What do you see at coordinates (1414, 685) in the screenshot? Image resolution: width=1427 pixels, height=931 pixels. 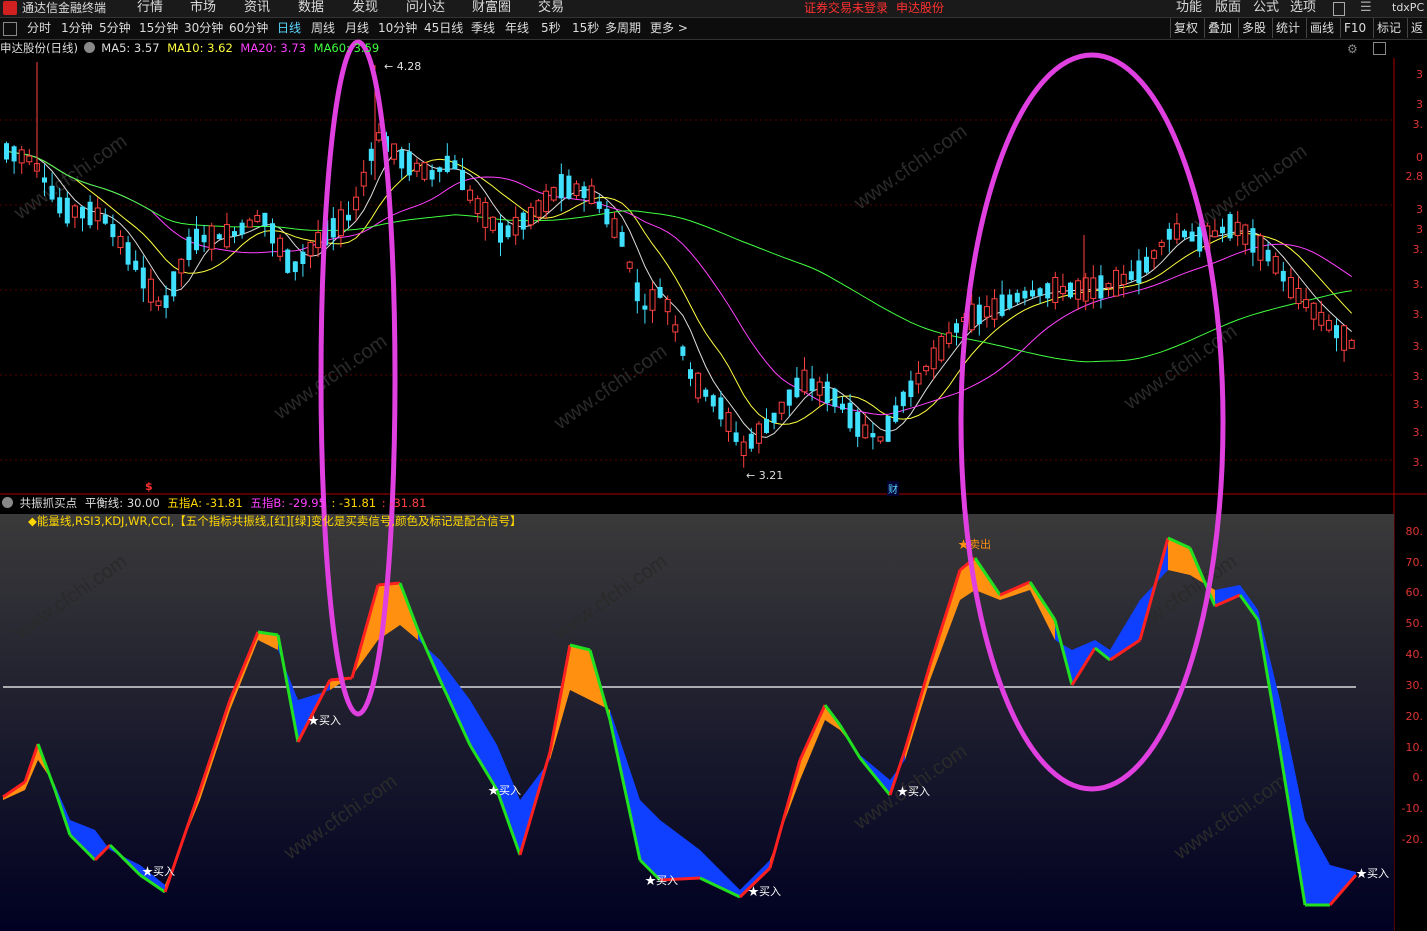 I see `indicator-axis-tick: 30.` at bounding box center [1414, 685].